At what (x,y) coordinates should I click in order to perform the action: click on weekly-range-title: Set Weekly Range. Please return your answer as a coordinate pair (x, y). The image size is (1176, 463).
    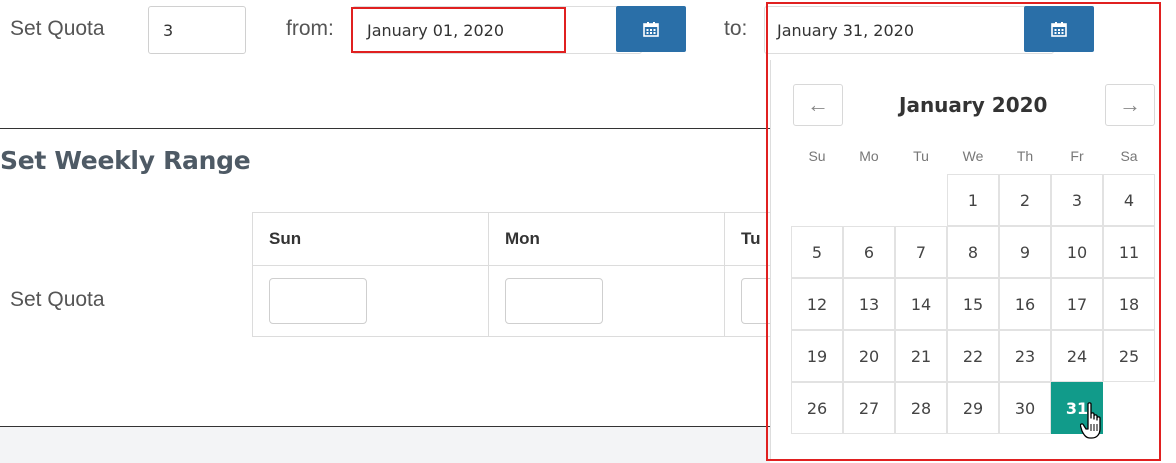
    Looking at the image, I should click on (125, 160).